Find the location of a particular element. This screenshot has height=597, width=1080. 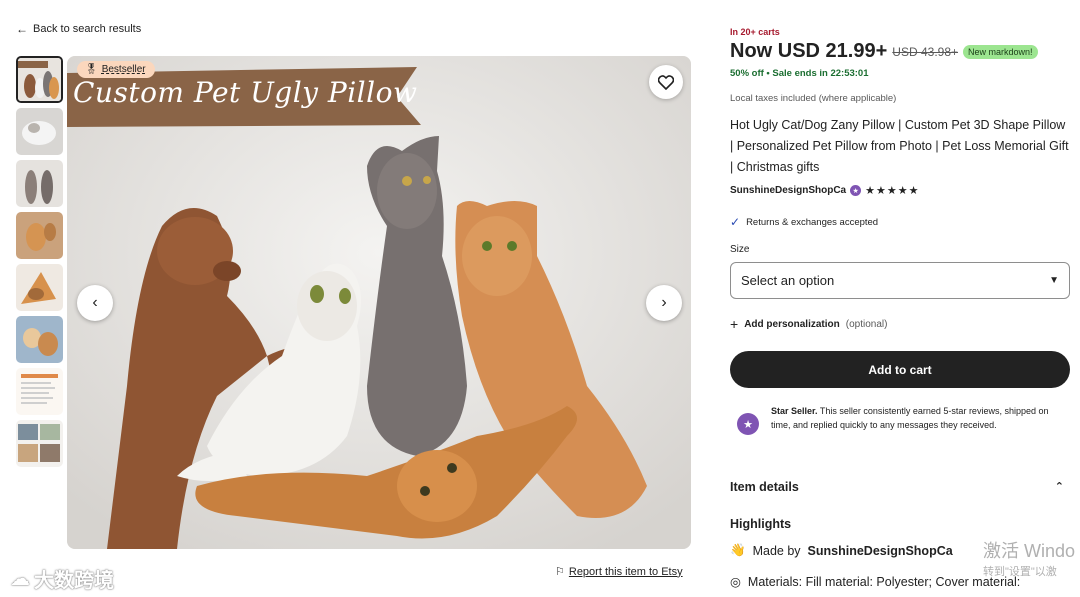

price-row: Now USD 21.99+ USD 43.98+ New markdown! is located at coordinates (884, 51).